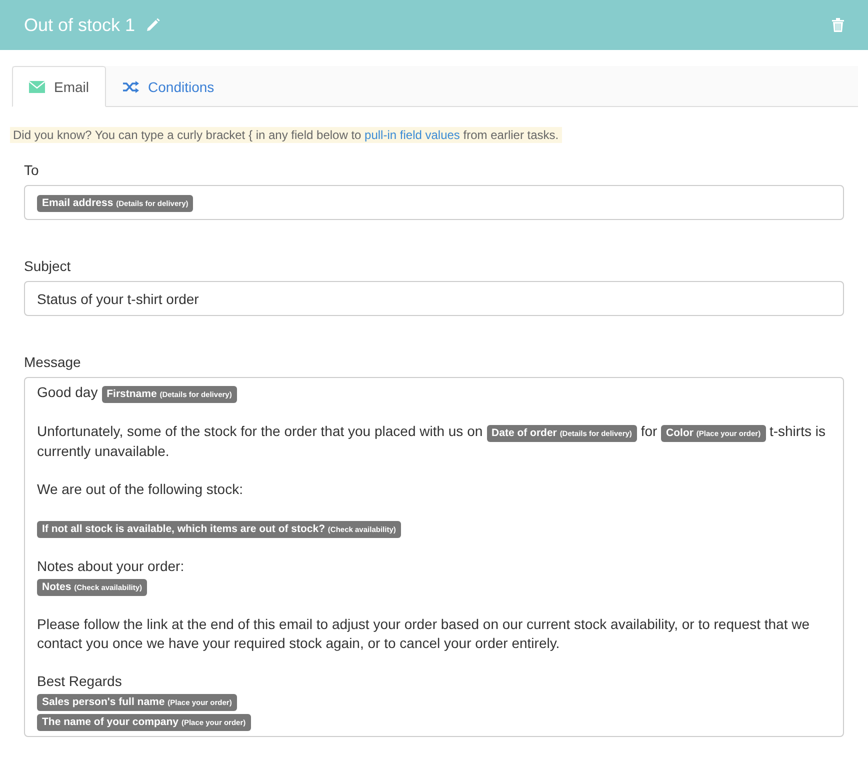 This screenshot has height=762, width=868. What do you see at coordinates (37, 86) in the screenshot?
I see `envelope-icon` at bounding box center [37, 86].